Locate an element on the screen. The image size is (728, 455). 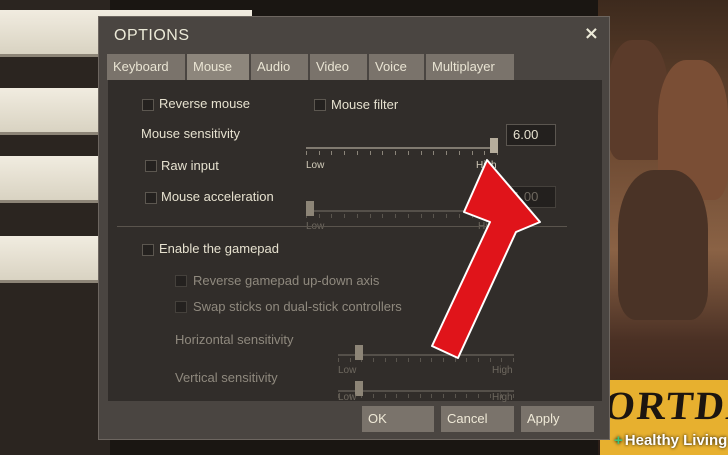
swap-sticks-label: Swap sticks on dual-stick controllers is located at coordinates (297, 306).